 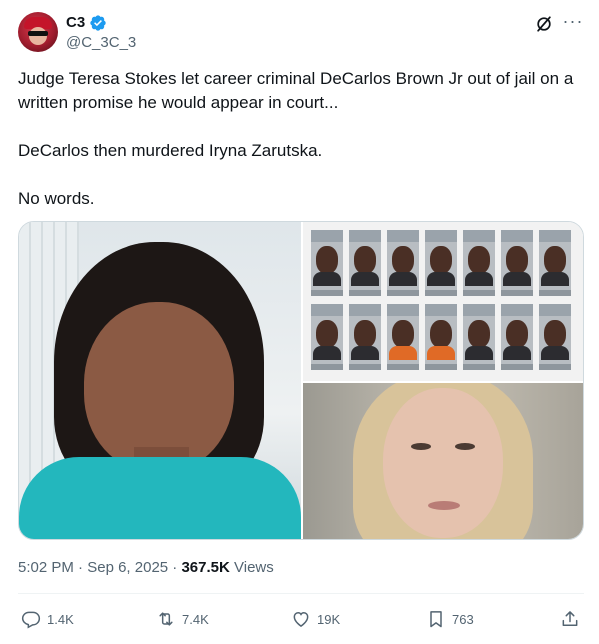 What do you see at coordinates (443, 461) in the screenshot?
I see `photo-young-woman-portrait` at bounding box center [443, 461].